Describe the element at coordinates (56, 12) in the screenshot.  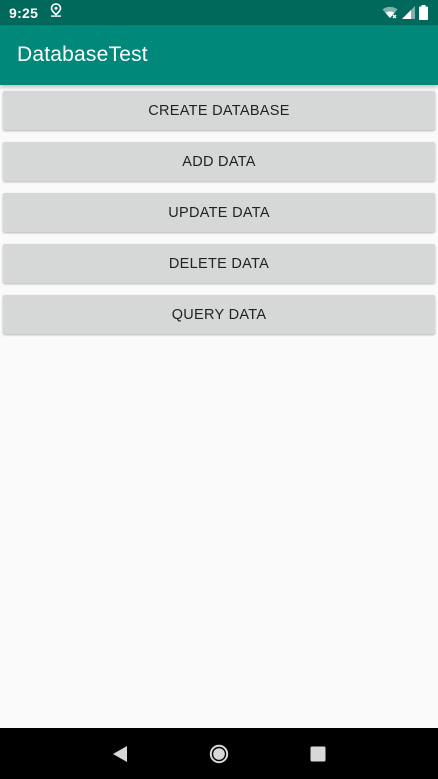
I see `location-icon` at that location.